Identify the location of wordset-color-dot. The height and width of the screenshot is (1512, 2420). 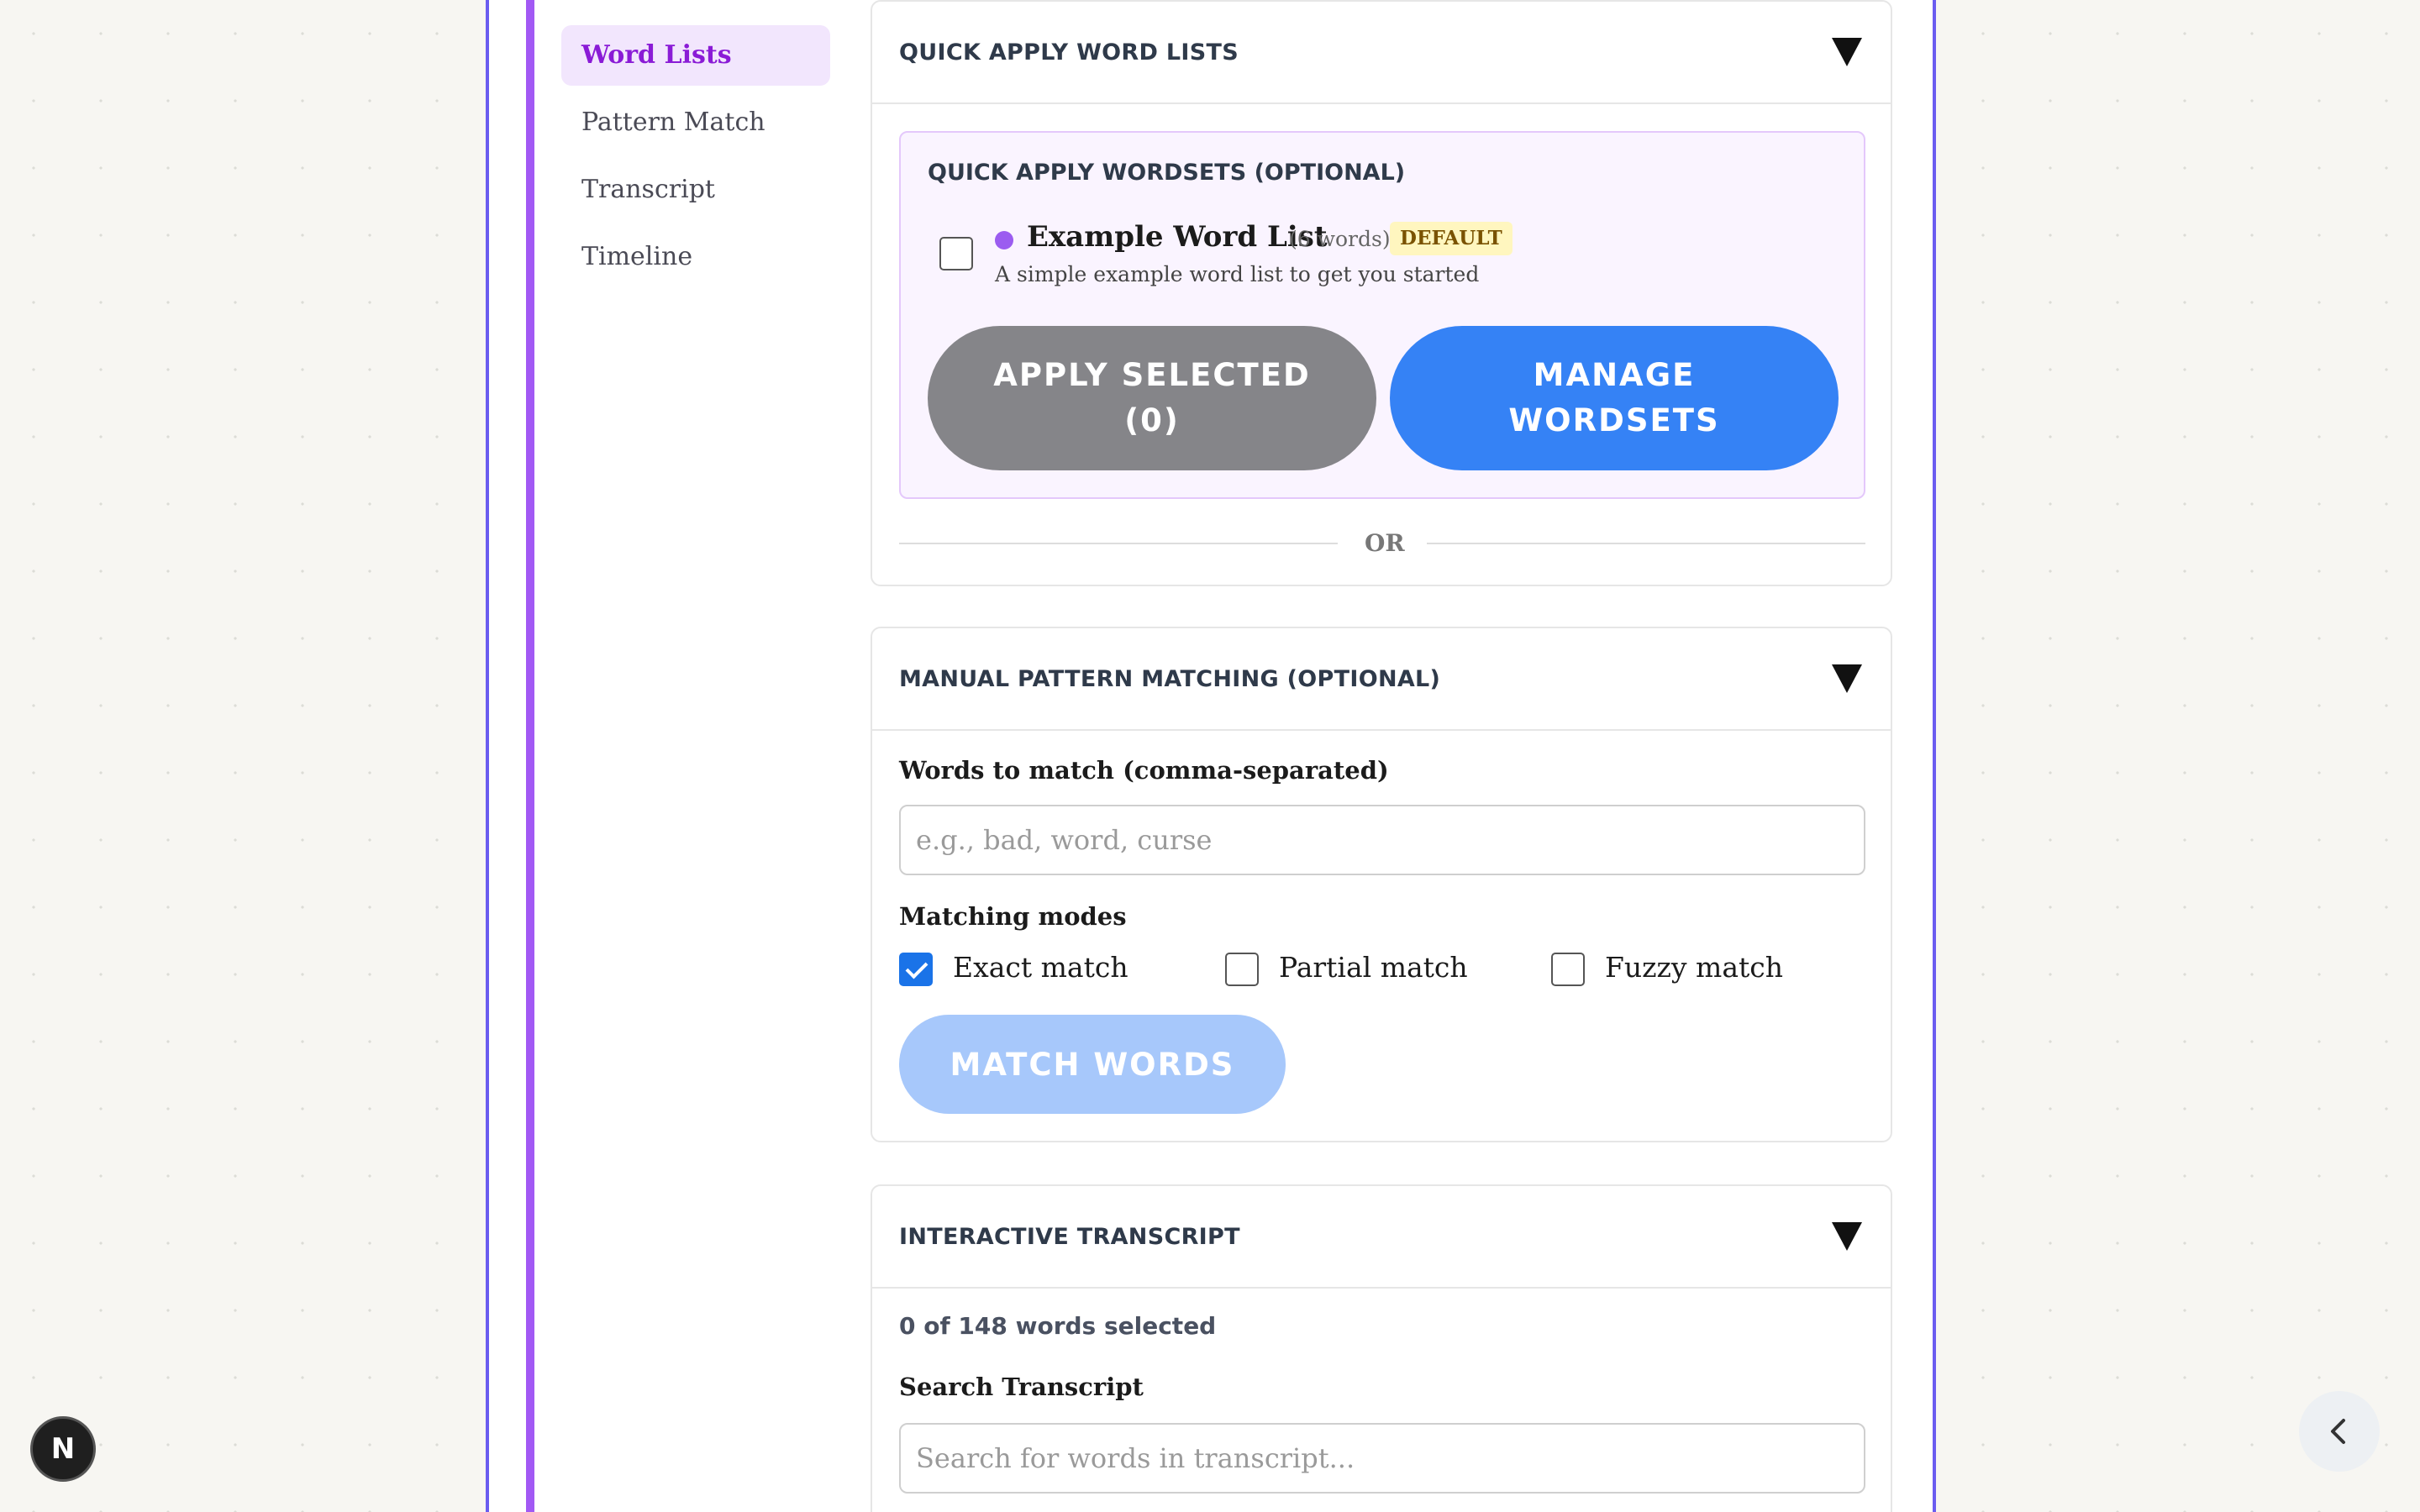
(1004, 240).